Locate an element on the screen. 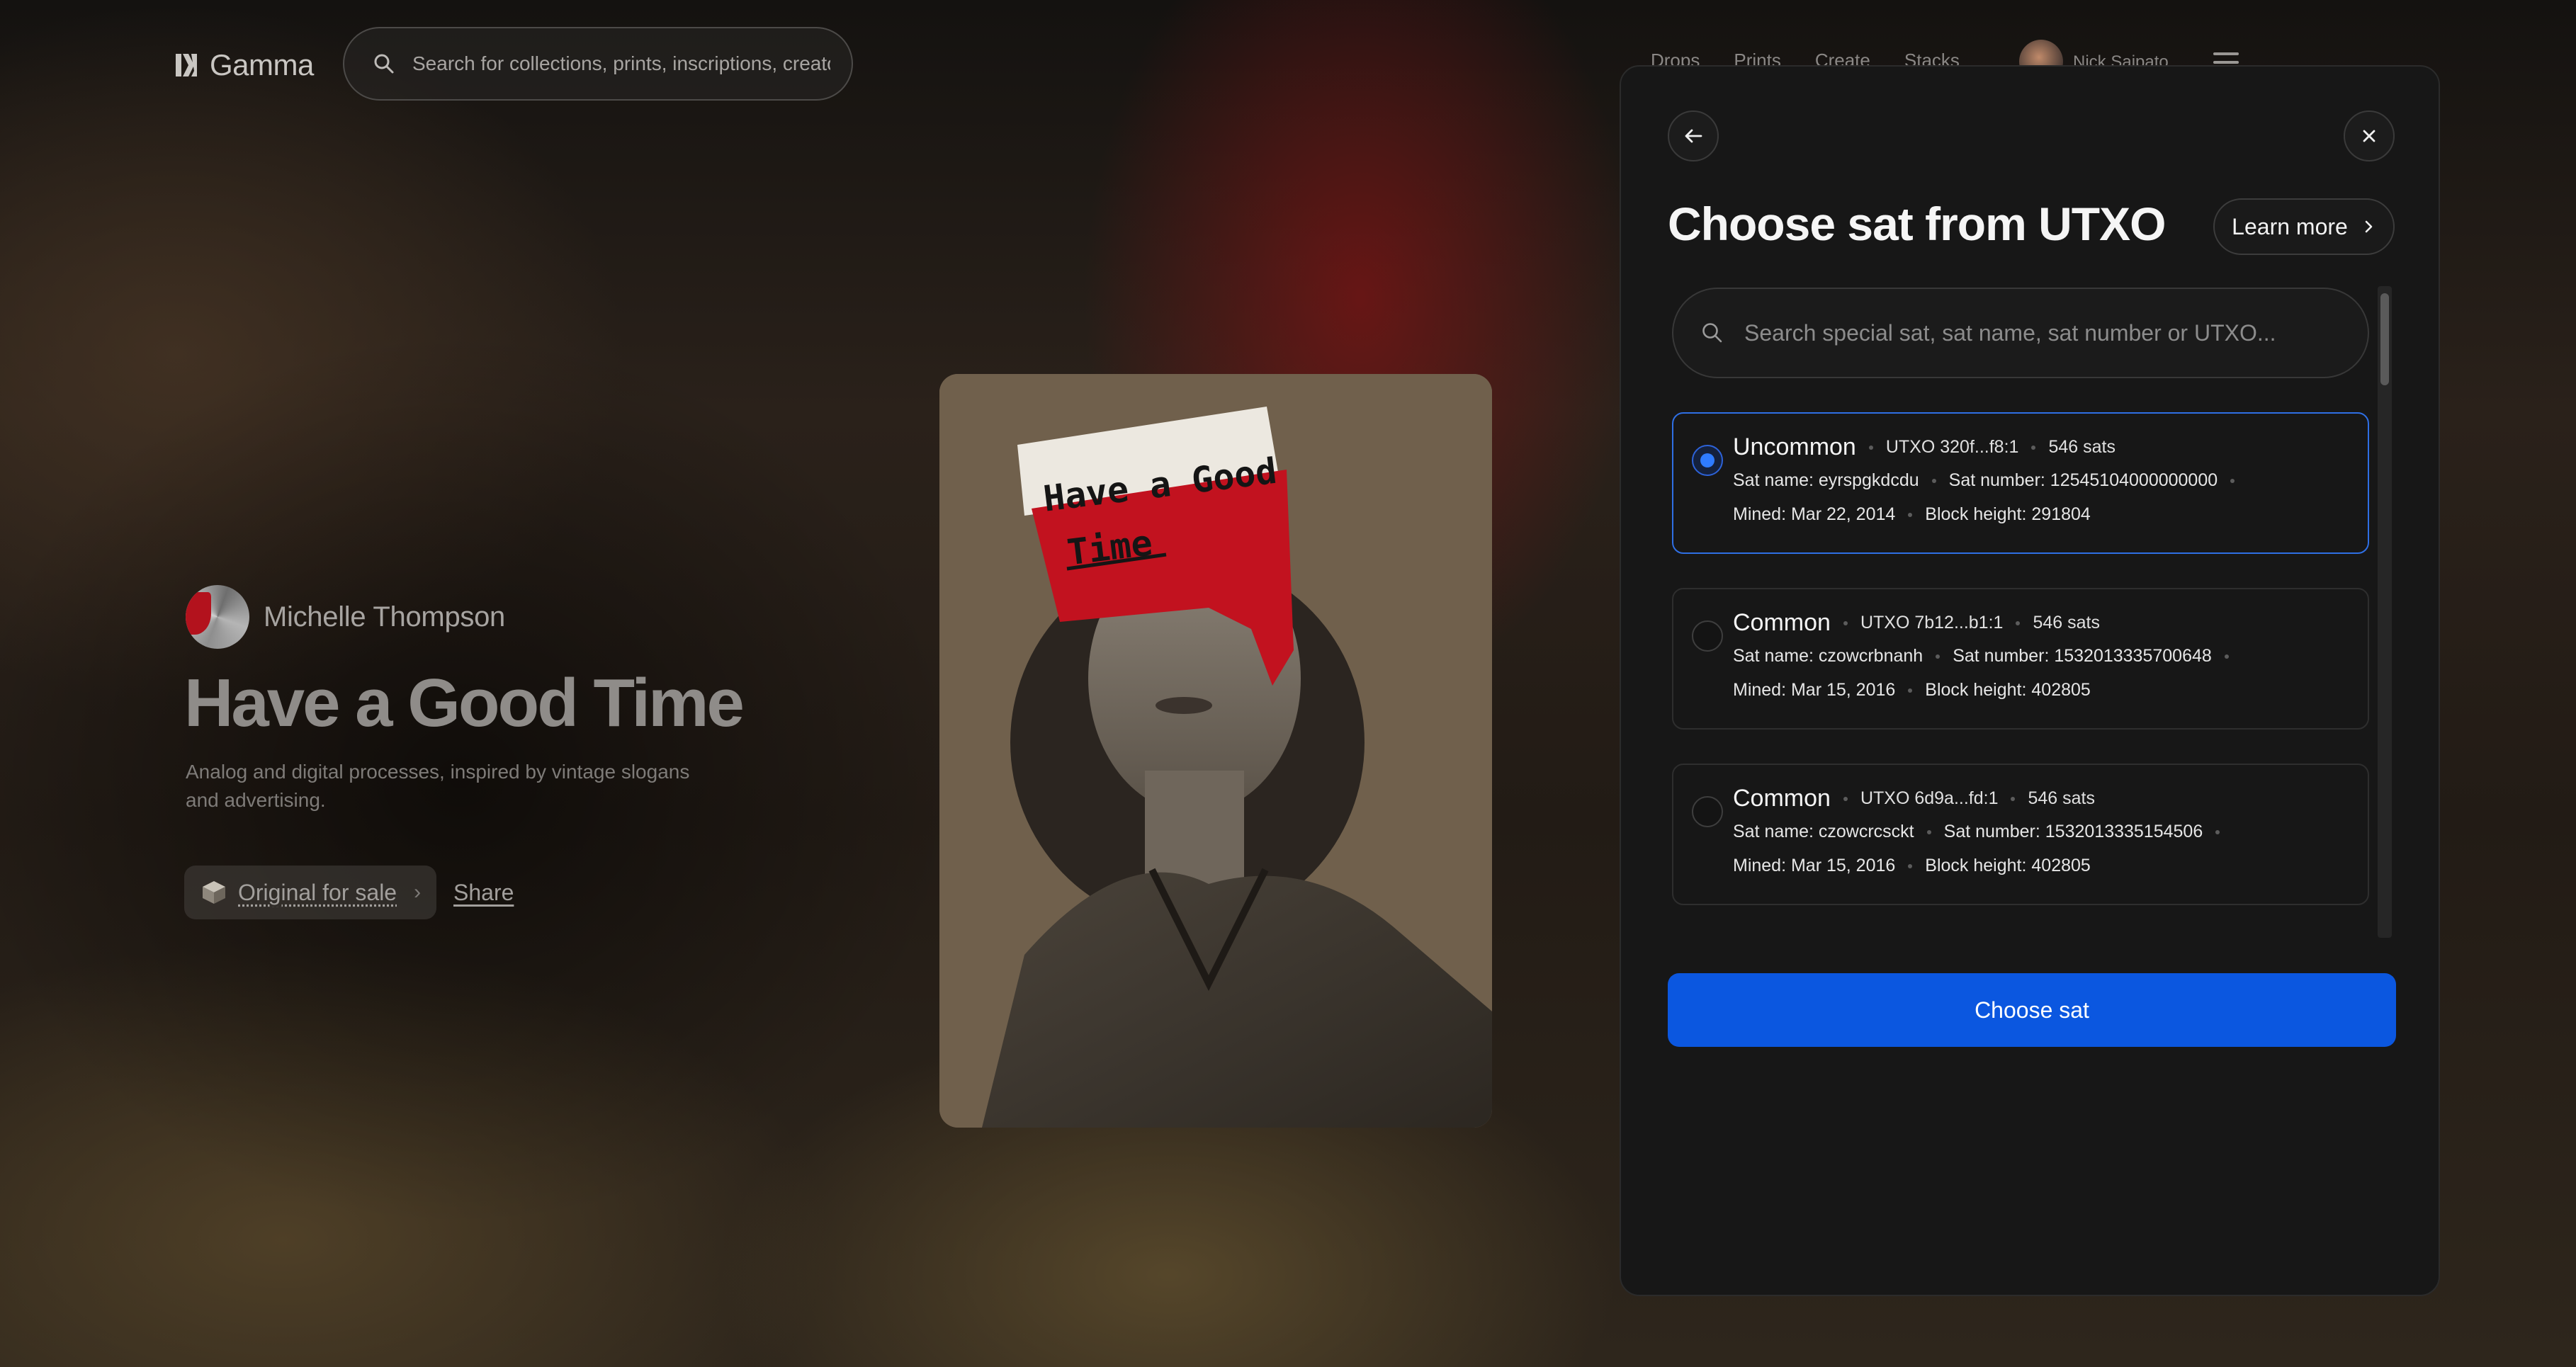  sale-label: Original for sale is located at coordinates (317, 892).